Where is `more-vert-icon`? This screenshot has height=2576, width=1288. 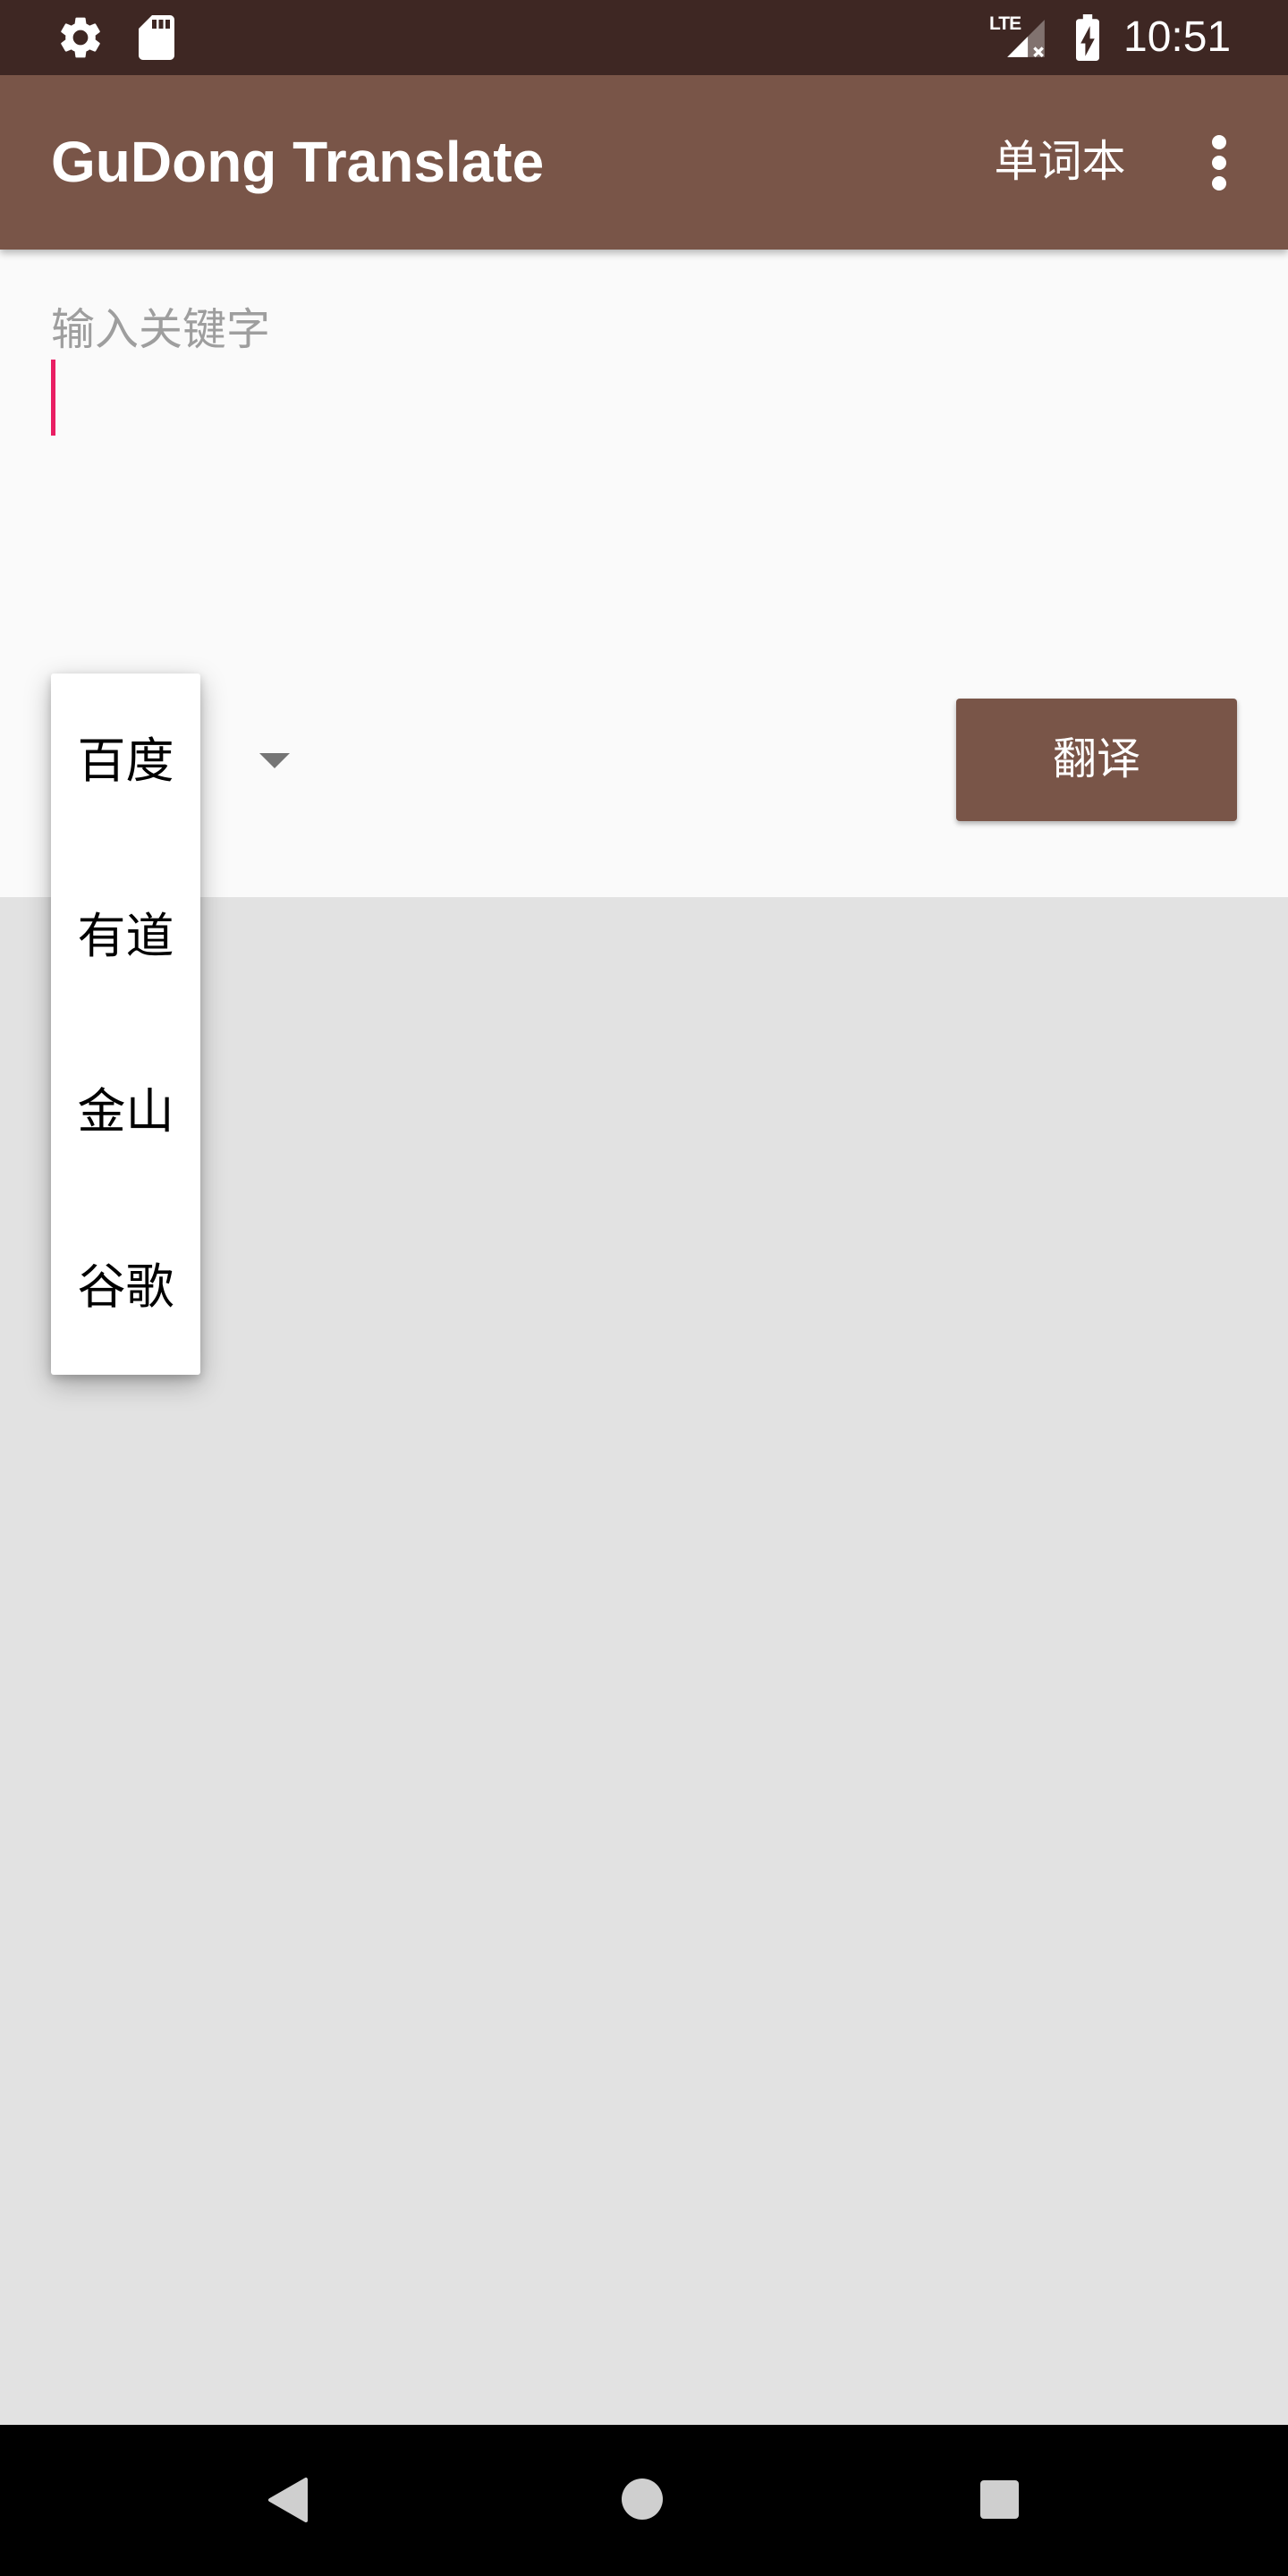 more-vert-icon is located at coordinates (1219, 162).